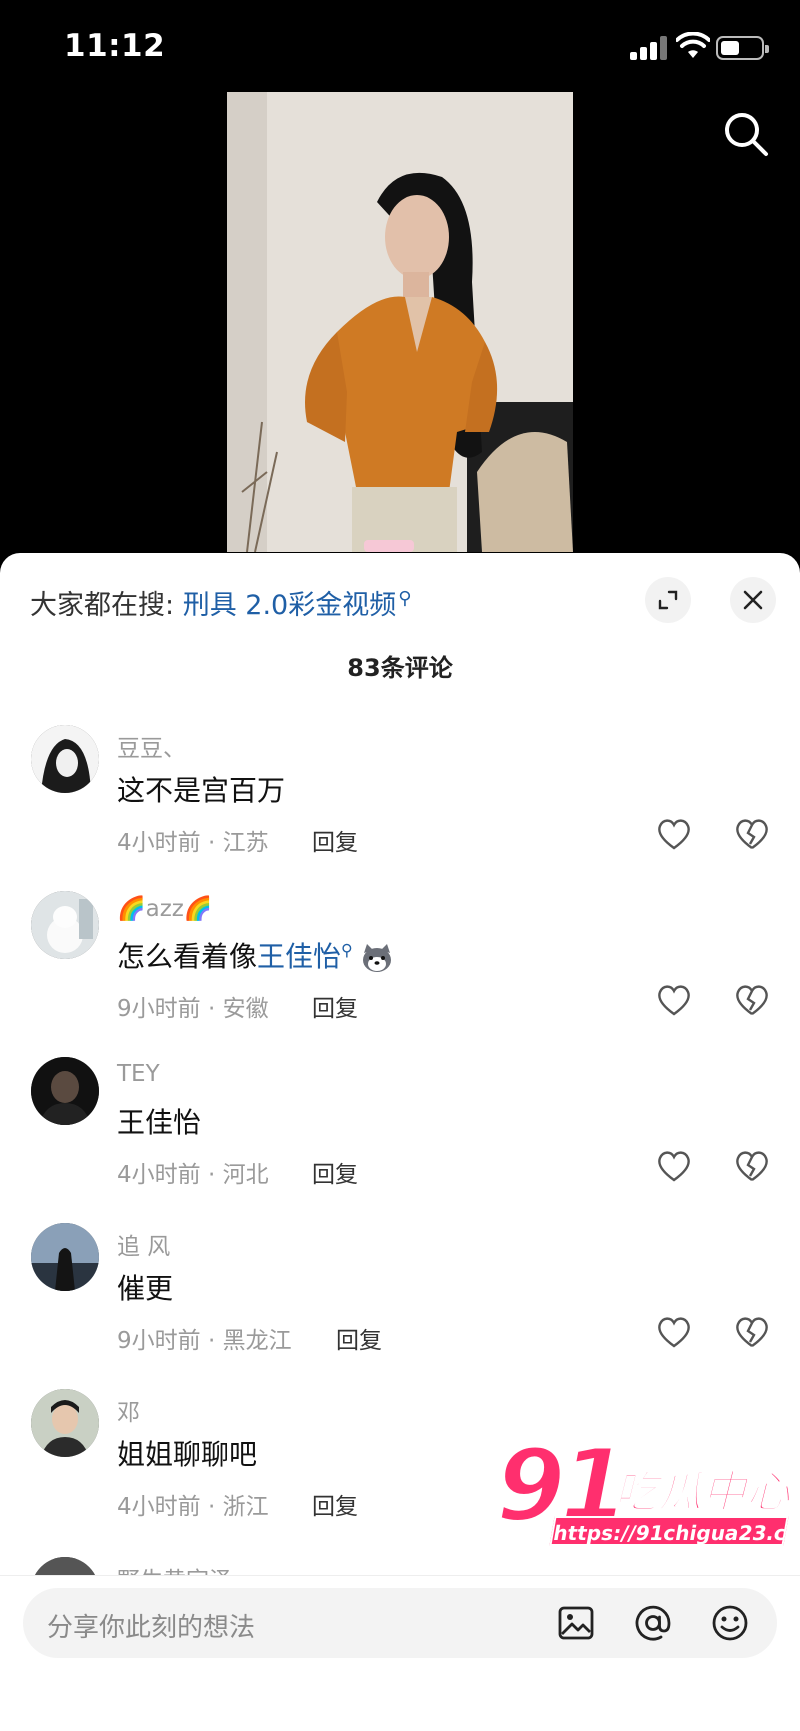 The height and width of the screenshot is (1731, 800). I want to click on trending-search-link: 刑具 2.0彩金视频, so click(290, 605).